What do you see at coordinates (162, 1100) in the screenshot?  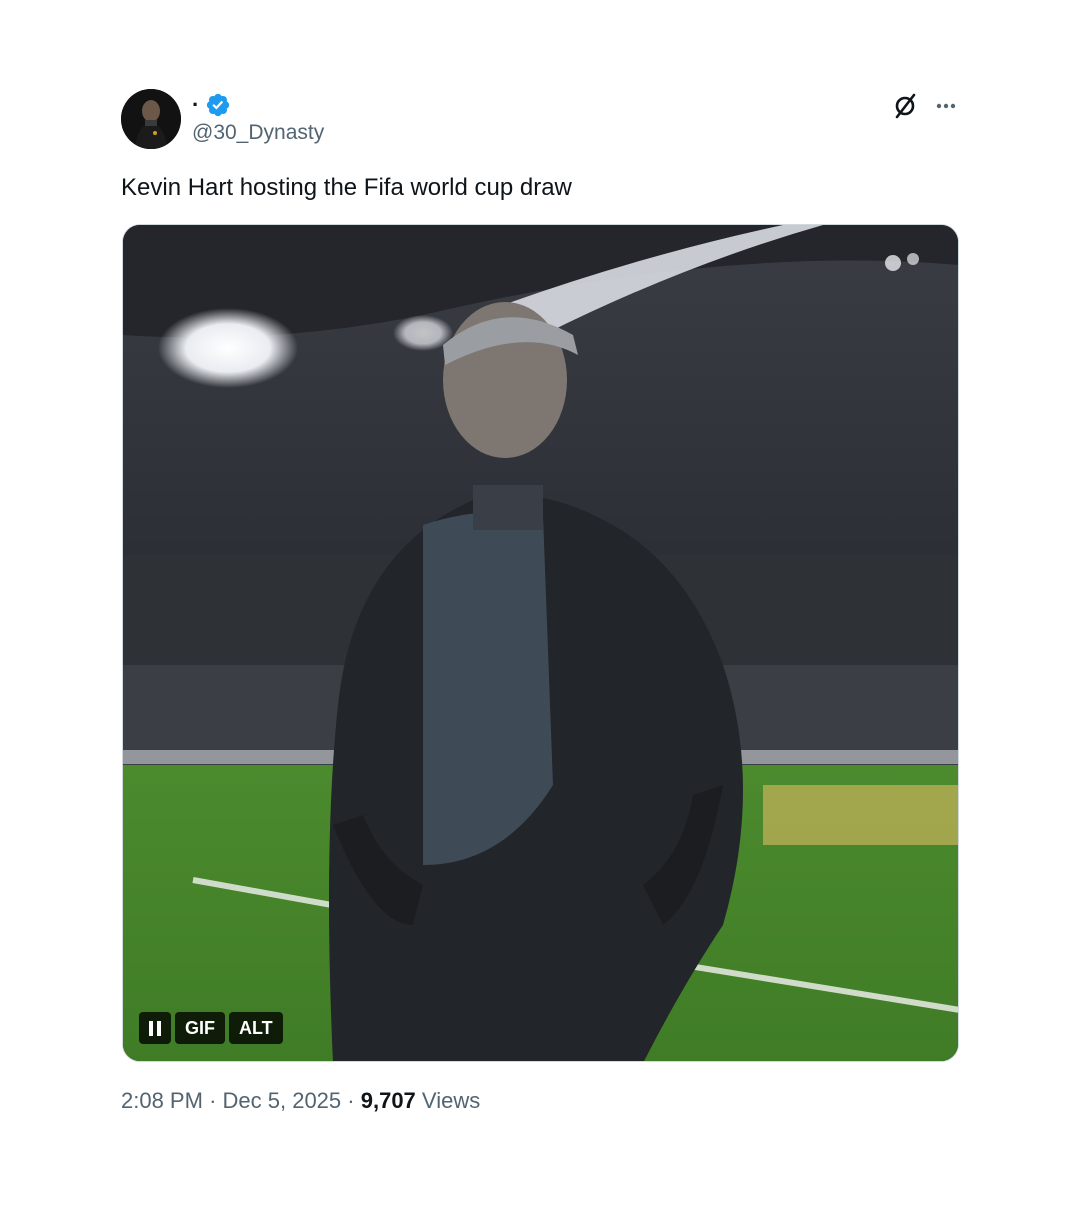 I see `tweet-time: 2:08 PM` at bounding box center [162, 1100].